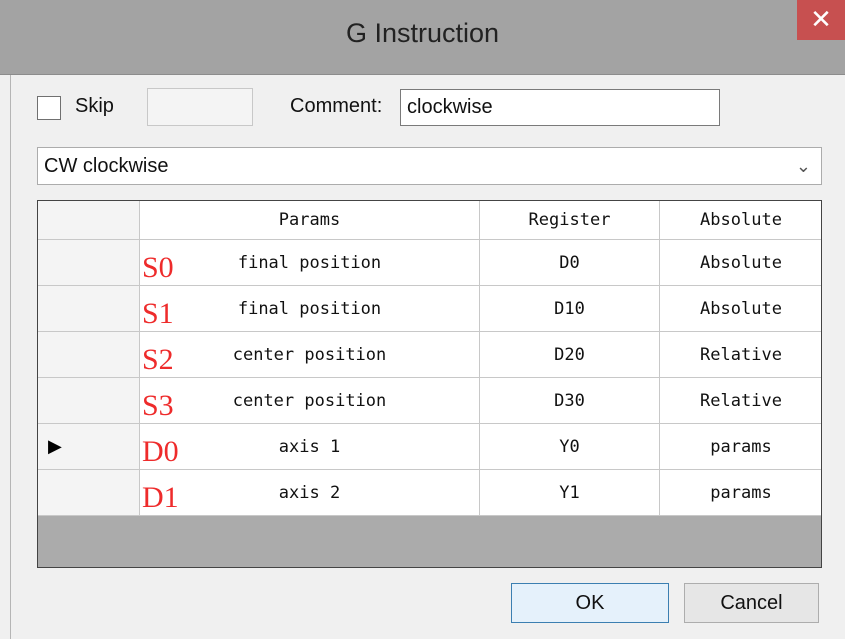 This screenshot has width=845, height=639. I want to click on param-cell: D0 axis 1, so click(310, 447).